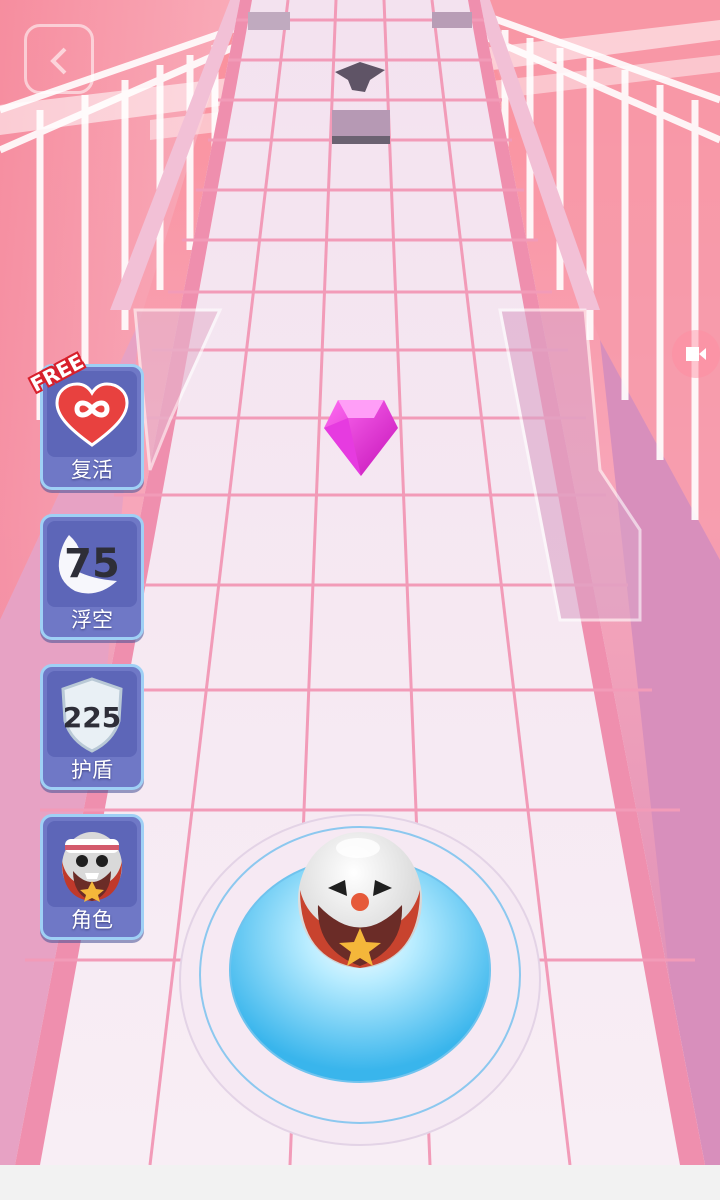 Image resolution: width=720 pixels, height=1200 pixels. I want to click on float-powerup-button: 75 浮空, so click(92, 577).